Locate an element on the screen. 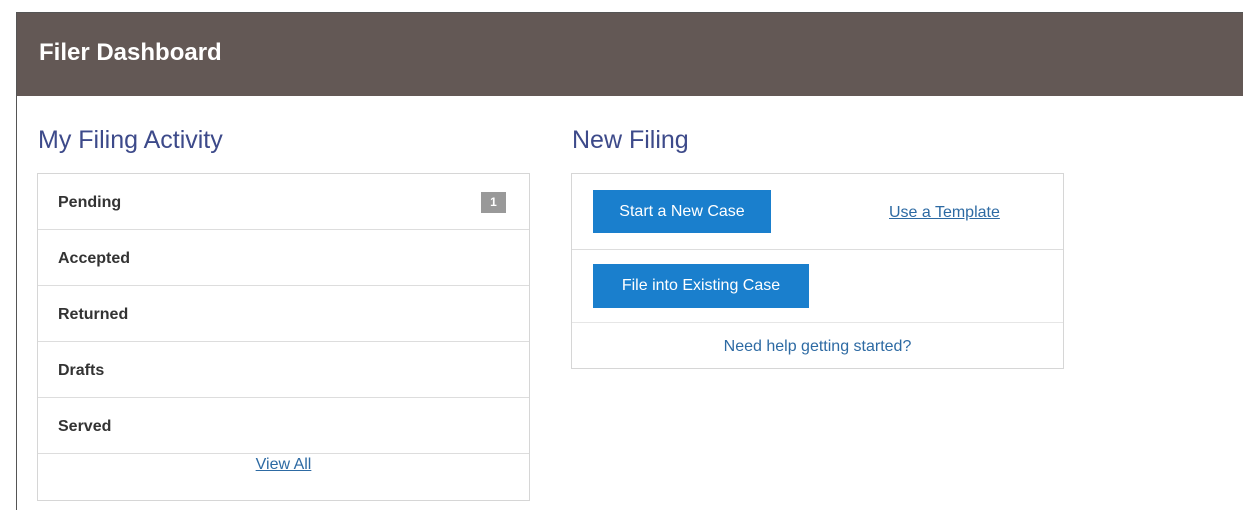  activity-item-returned: Returned is located at coordinates (283, 314).